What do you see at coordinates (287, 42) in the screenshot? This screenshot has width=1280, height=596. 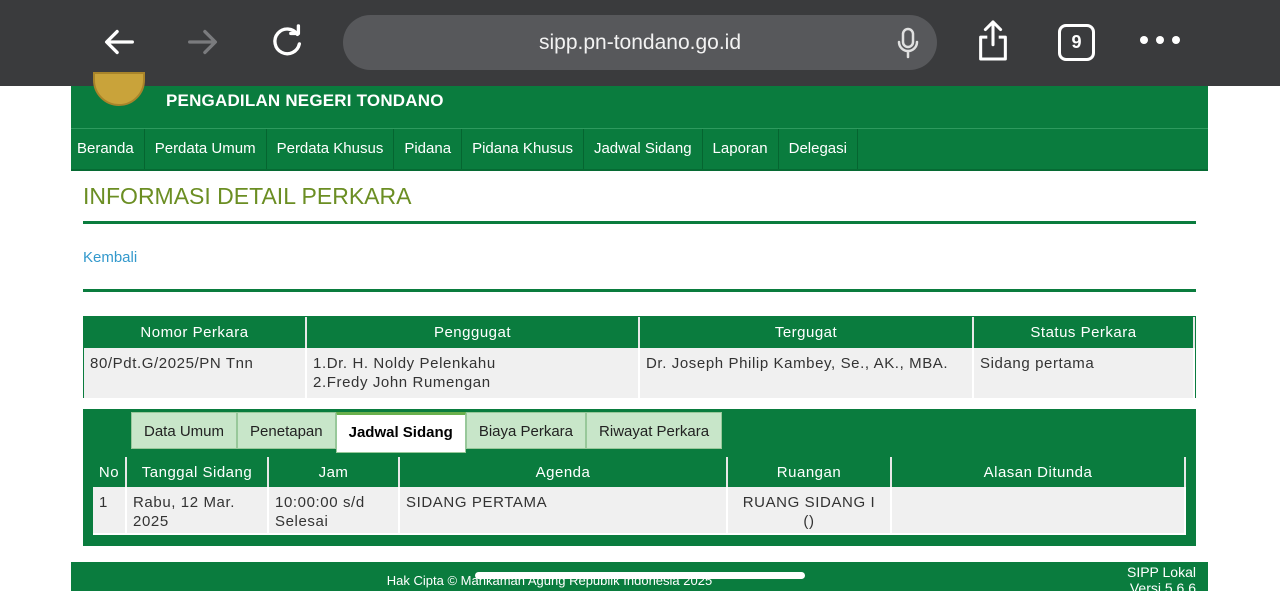 I see `reload-icon` at bounding box center [287, 42].